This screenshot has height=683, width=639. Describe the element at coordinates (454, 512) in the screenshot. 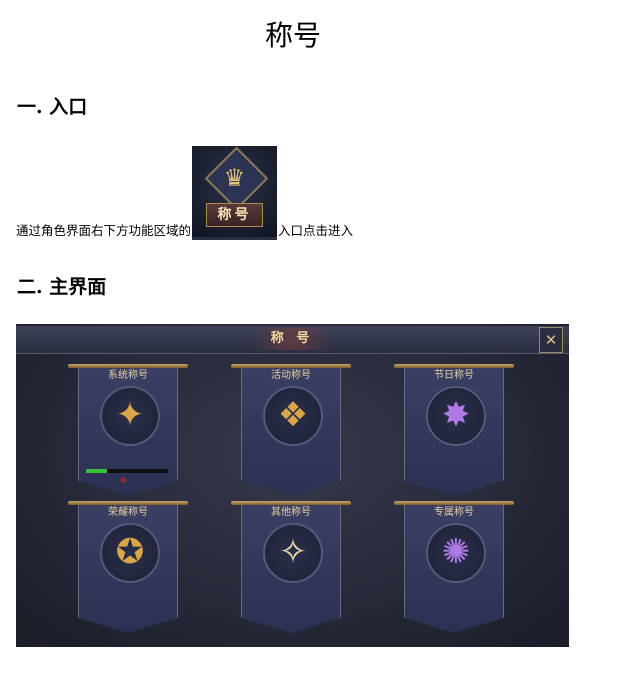

I see `category-label: 专属称号` at that location.